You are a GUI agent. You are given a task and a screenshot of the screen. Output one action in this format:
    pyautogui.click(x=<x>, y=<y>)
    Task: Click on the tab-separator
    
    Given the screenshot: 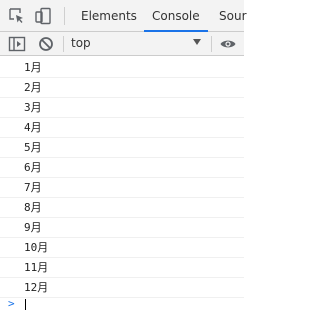 What is the action you would take?
    pyautogui.click(x=64, y=16)
    